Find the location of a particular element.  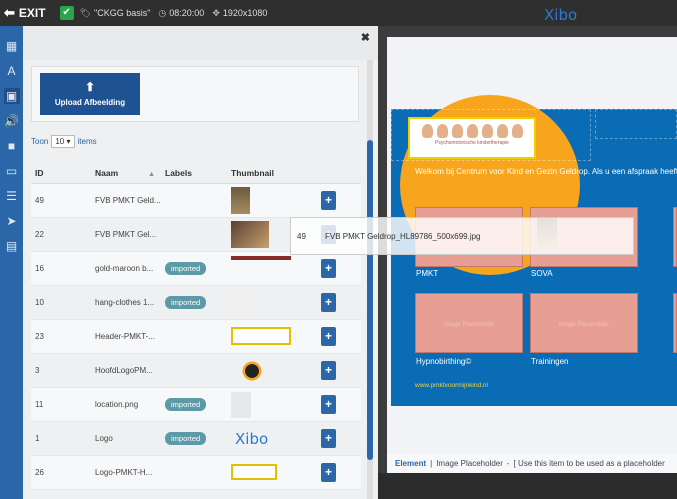

tile-trainingen: Image Placeholder is located at coordinates (584, 323).